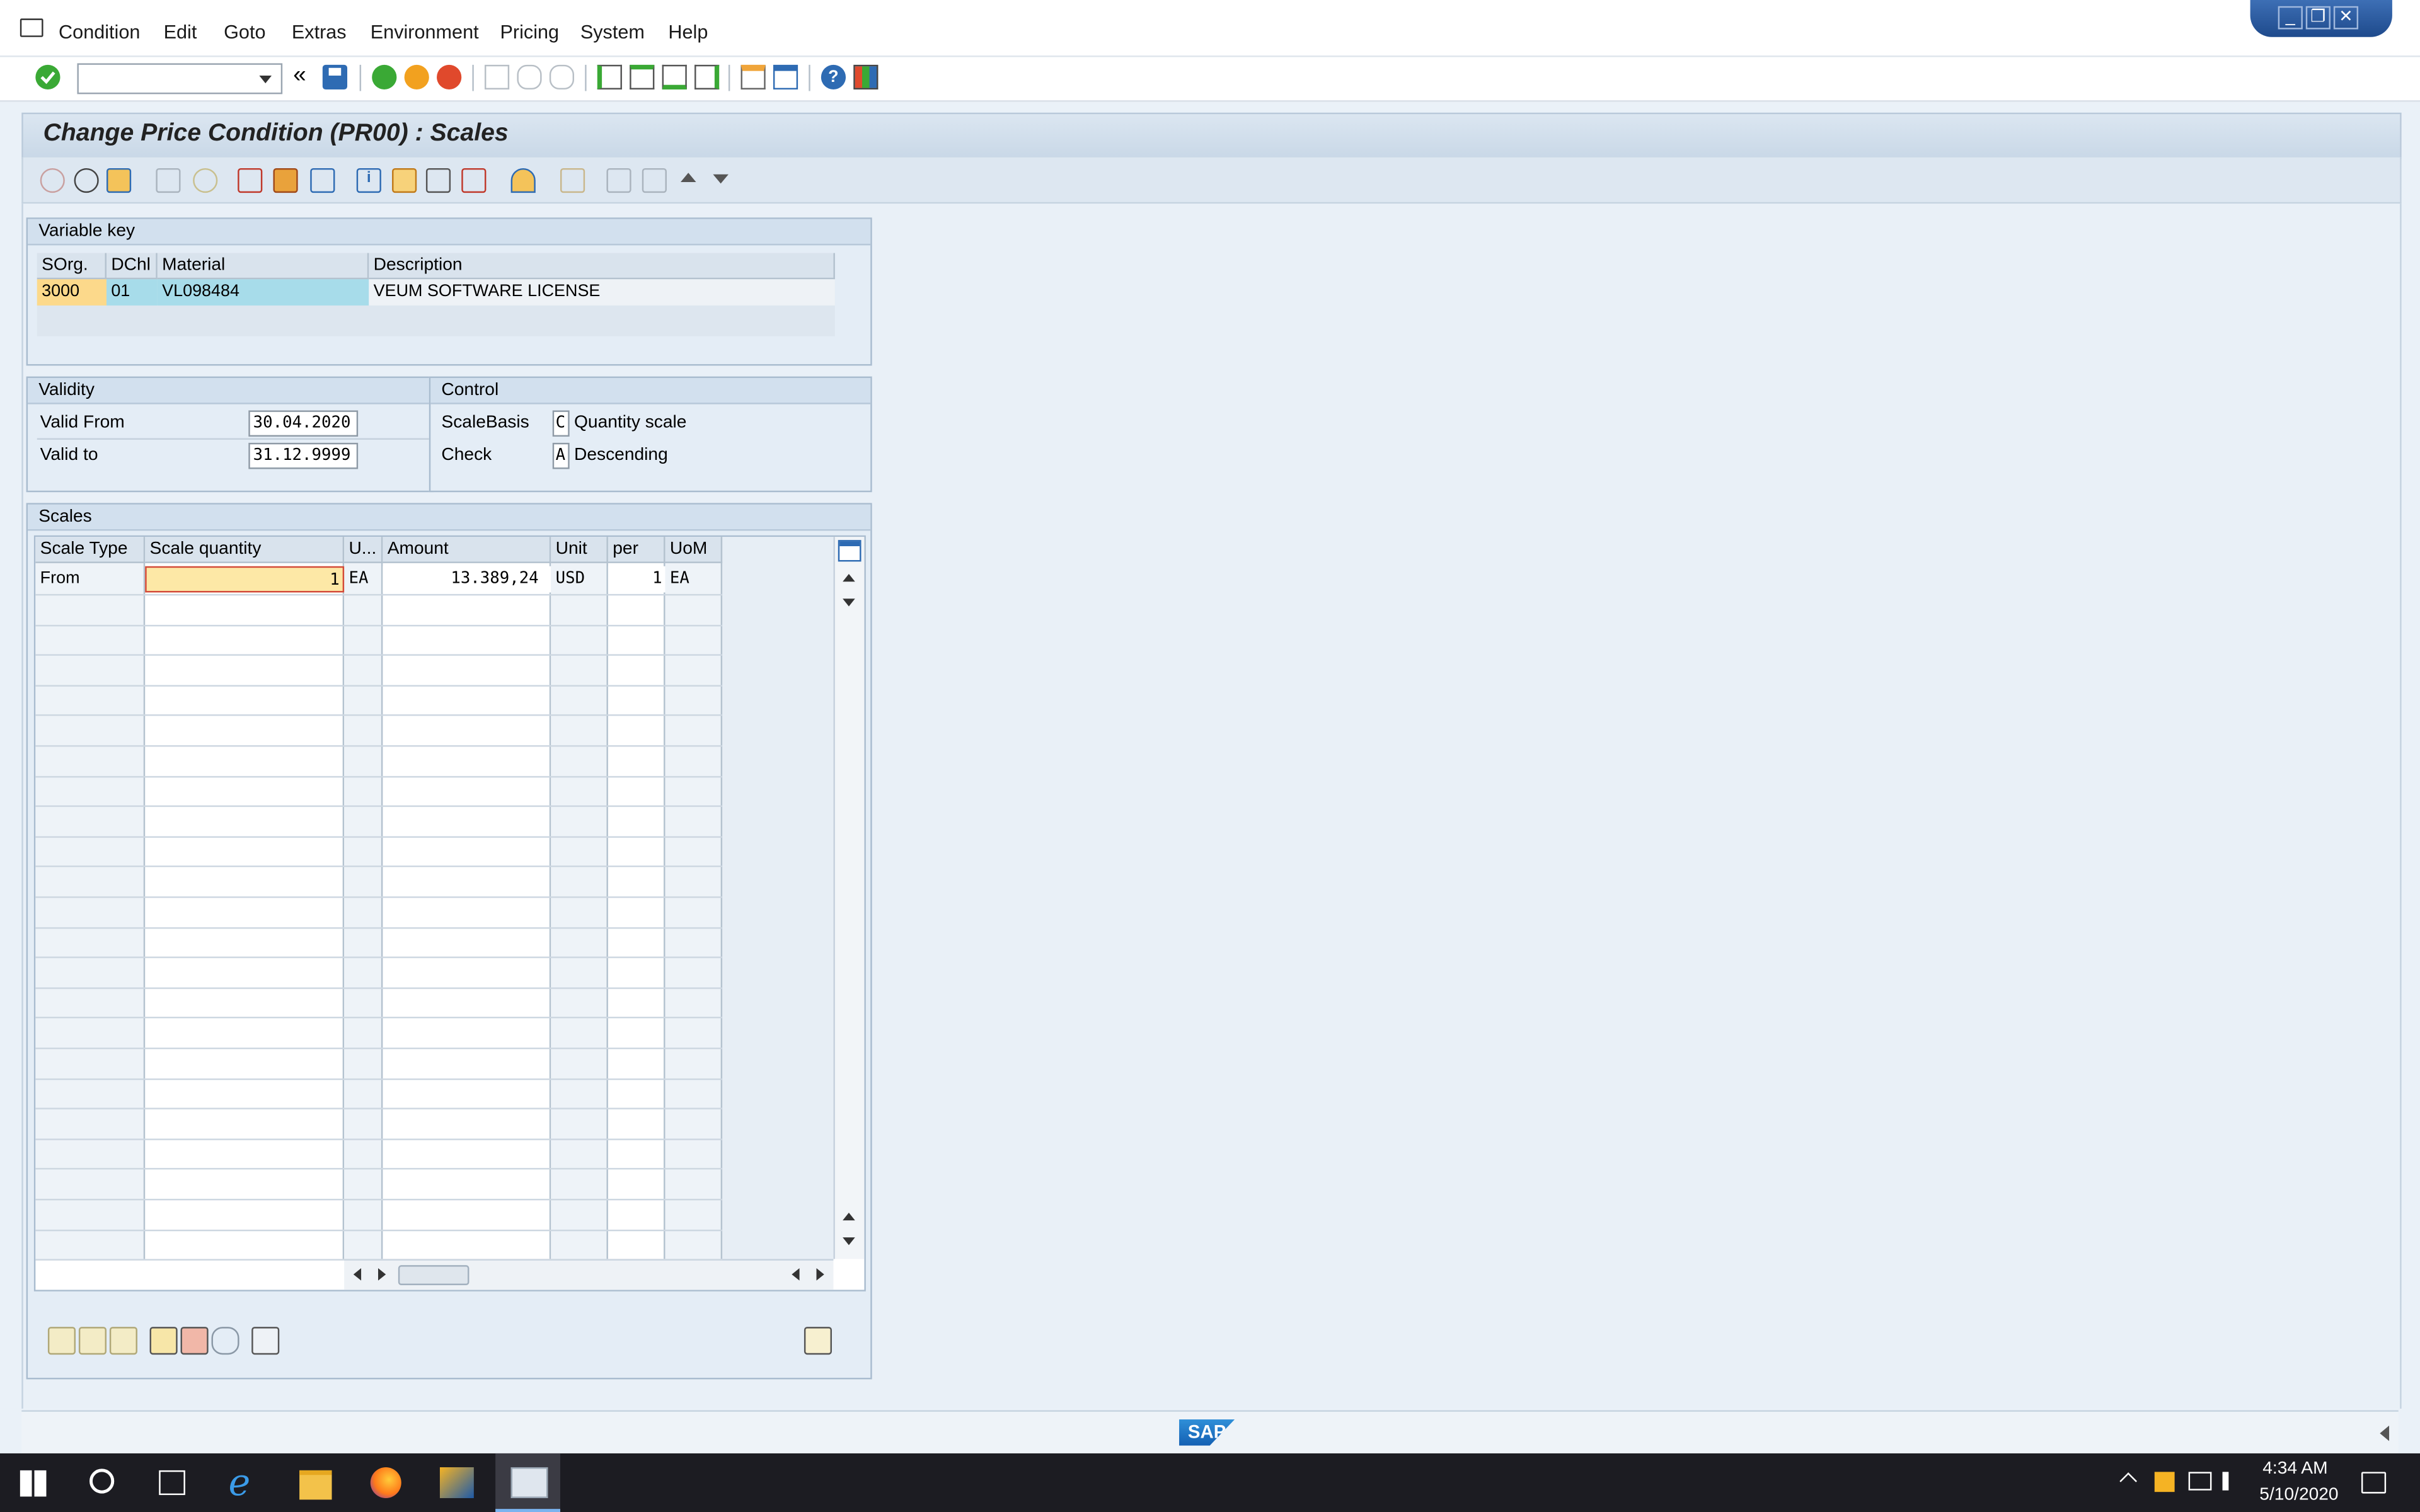  Describe the element at coordinates (785, 77) in the screenshot. I see `shortcut-icon` at that location.